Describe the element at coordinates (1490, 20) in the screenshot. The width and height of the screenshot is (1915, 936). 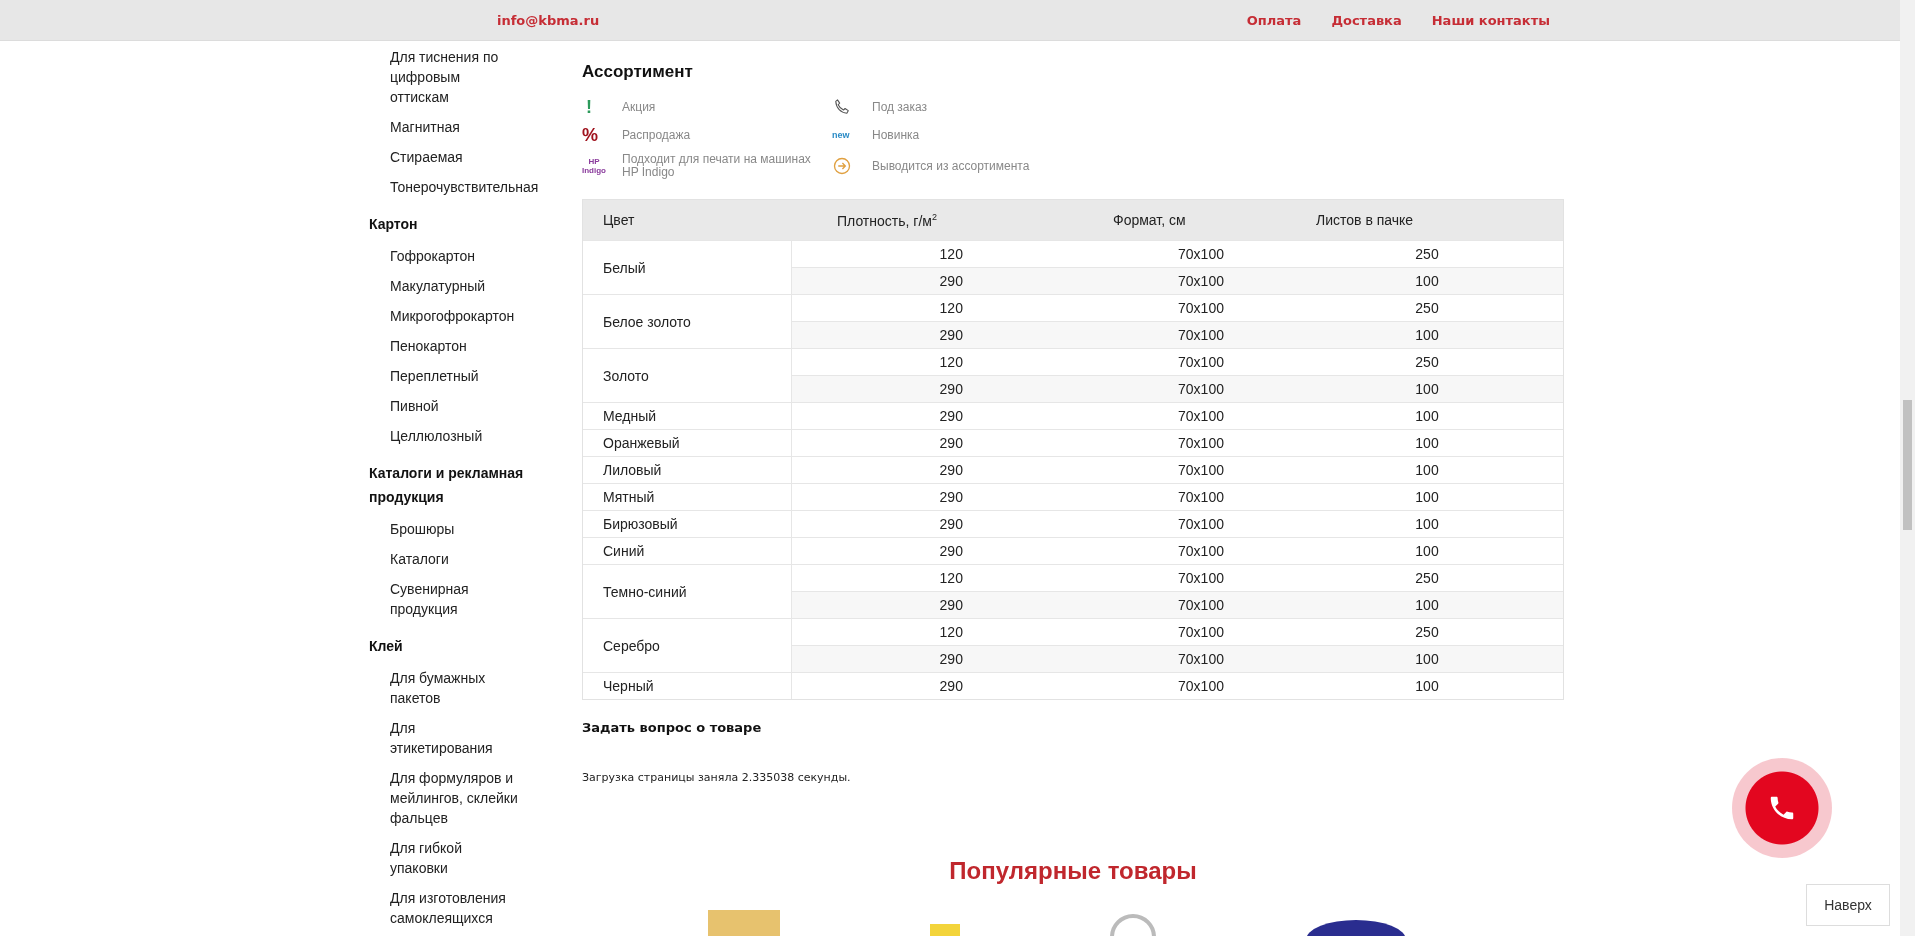
I see `nav-link: Наши контакты` at that location.